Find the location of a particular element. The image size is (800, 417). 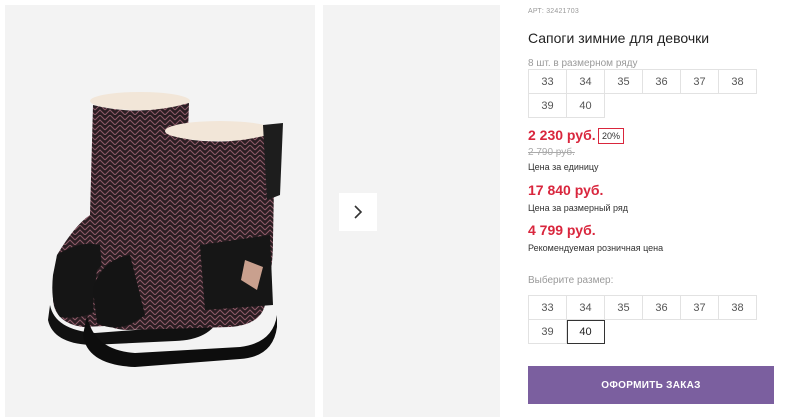

product-title: Сапоги зимние для девочки is located at coordinates (619, 38).